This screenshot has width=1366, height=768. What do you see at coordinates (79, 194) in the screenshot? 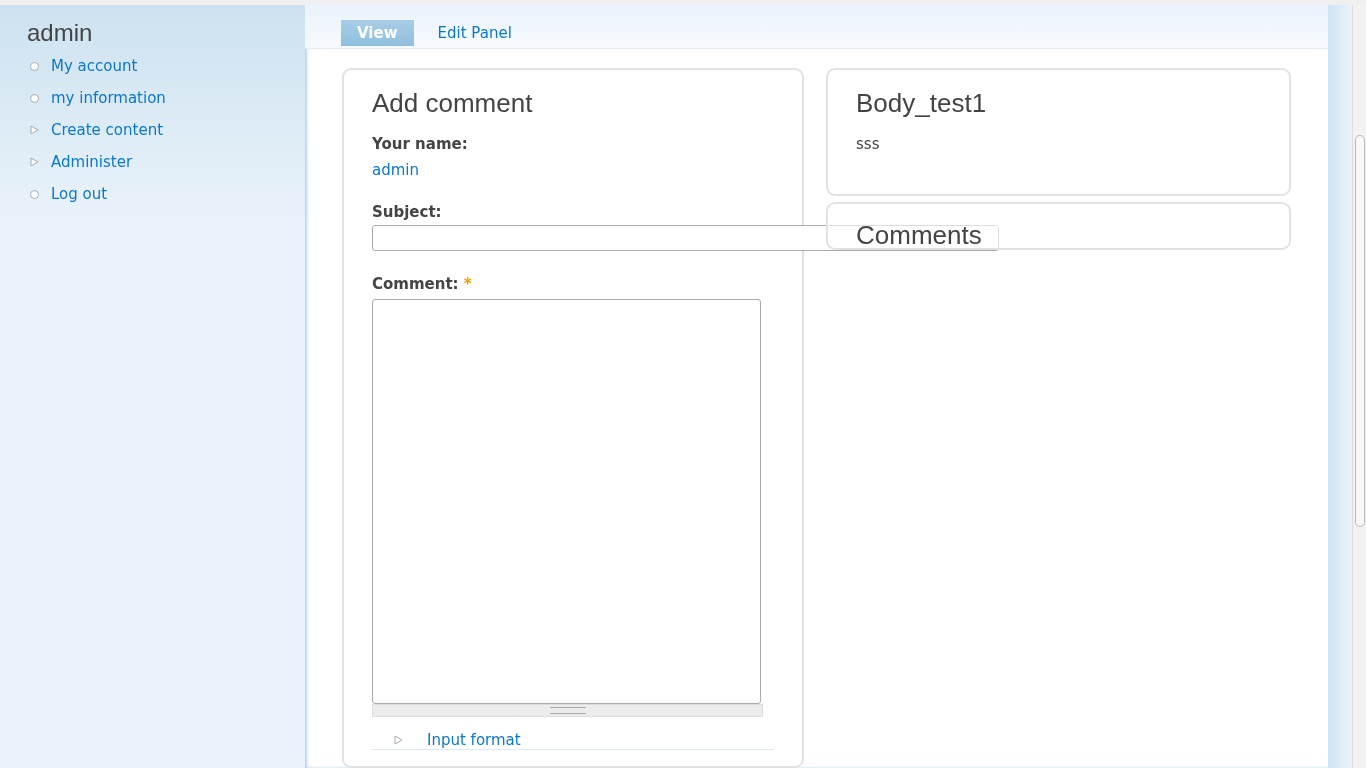
I see `menu-link: Log out` at bounding box center [79, 194].